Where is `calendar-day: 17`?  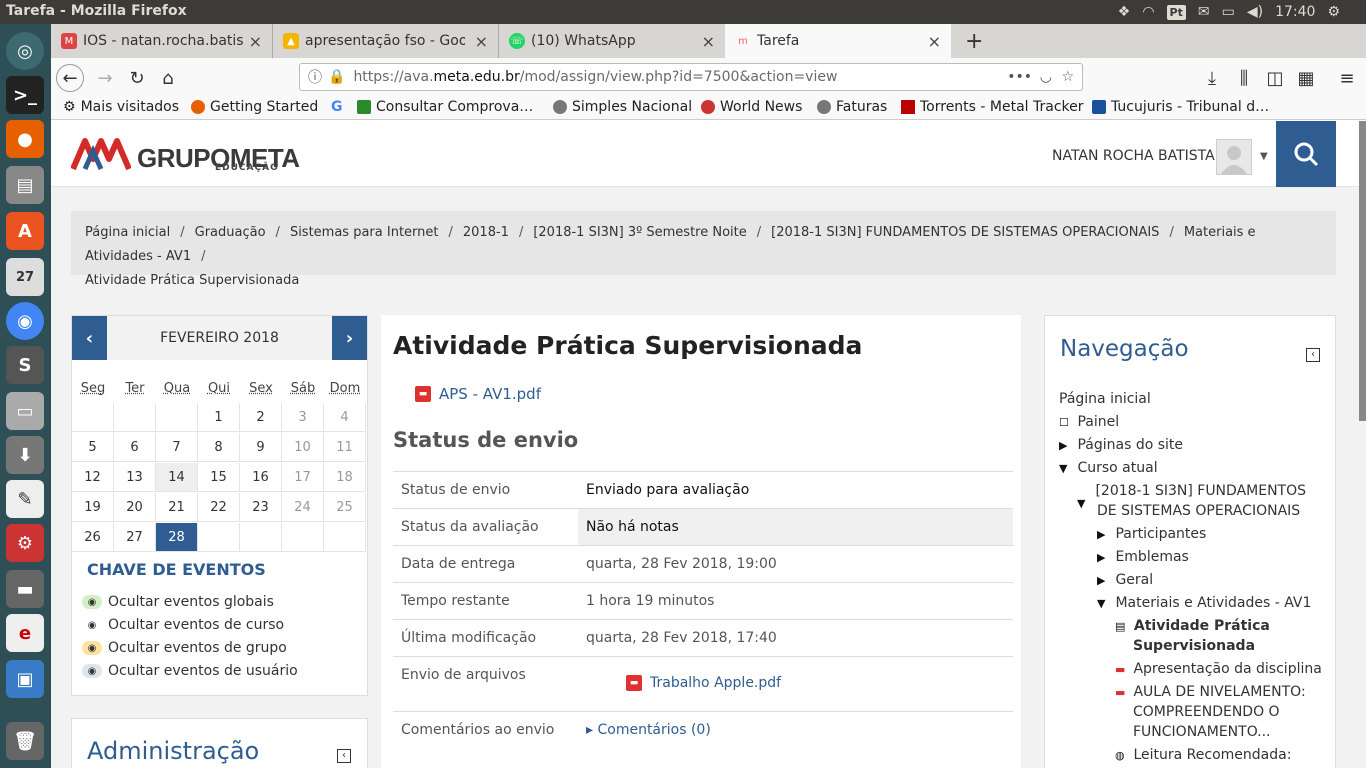 calendar-day: 17 is located at coordinates (303, 477).